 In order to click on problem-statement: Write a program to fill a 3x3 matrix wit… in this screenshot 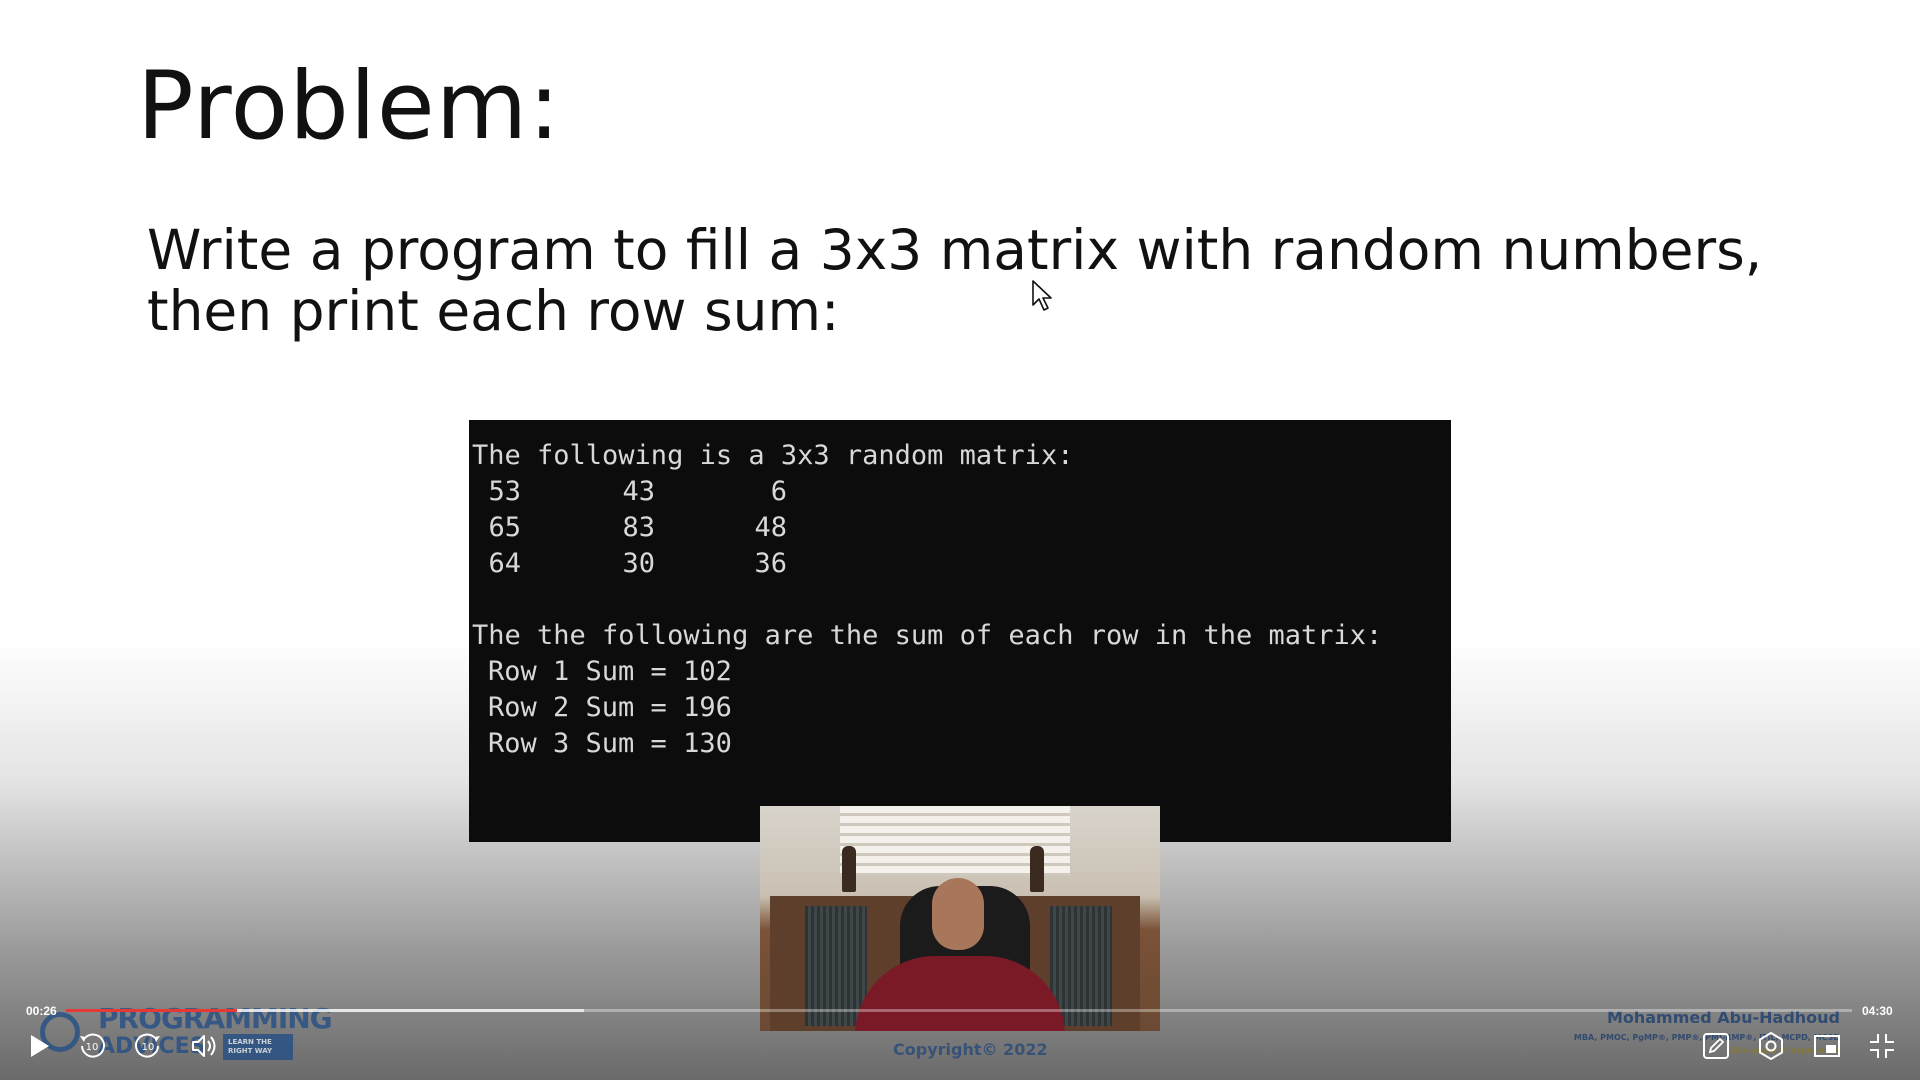, I will do `click(957, 281)`.